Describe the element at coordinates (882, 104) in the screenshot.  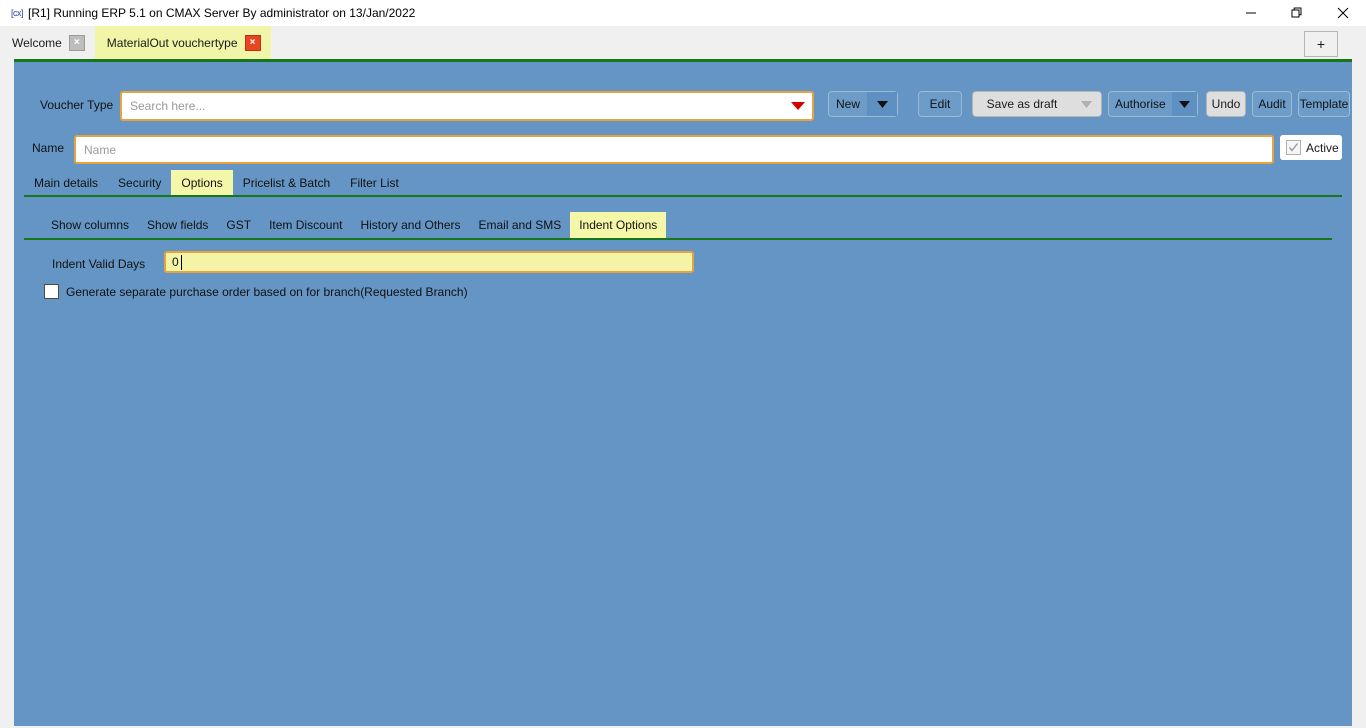
I see `new-dropdown-arrow-icon` at that location.